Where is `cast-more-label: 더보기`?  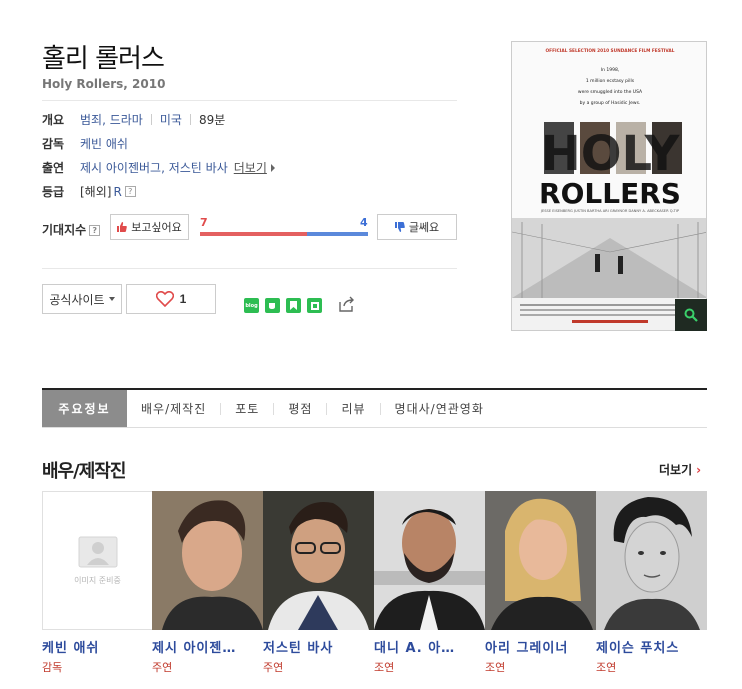
cast-more-label: 더보기 is located at coordinates (676, 470).